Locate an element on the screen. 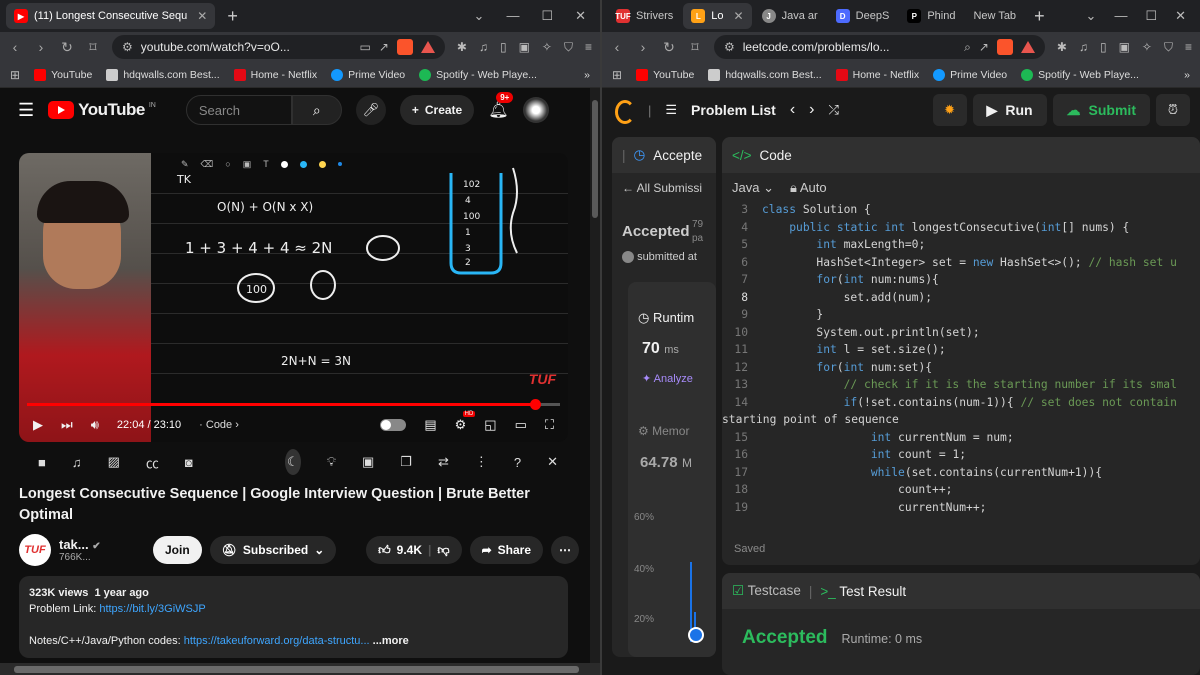 The image size is (1200, 675). code-line: 17 while(set.contains(currentNum+1)){ is located at coordinates (961, 473).